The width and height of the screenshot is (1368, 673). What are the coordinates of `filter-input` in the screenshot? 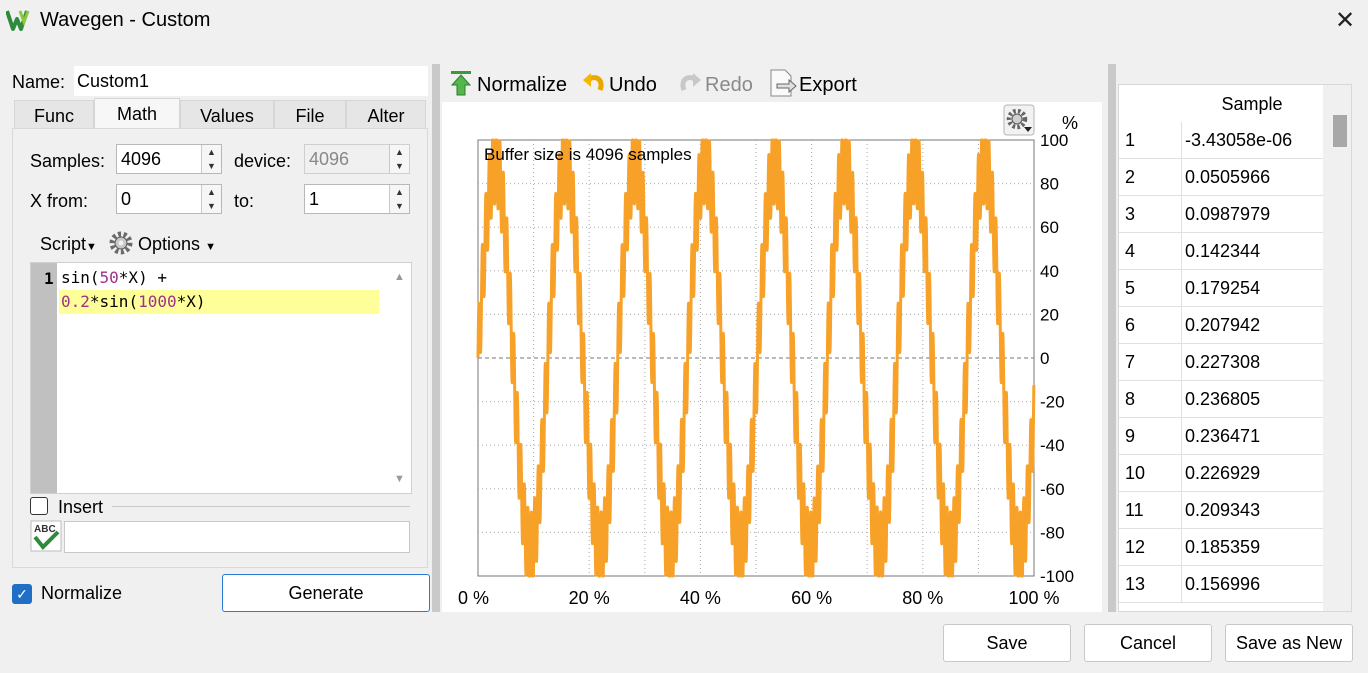 It's located at (237, 537).